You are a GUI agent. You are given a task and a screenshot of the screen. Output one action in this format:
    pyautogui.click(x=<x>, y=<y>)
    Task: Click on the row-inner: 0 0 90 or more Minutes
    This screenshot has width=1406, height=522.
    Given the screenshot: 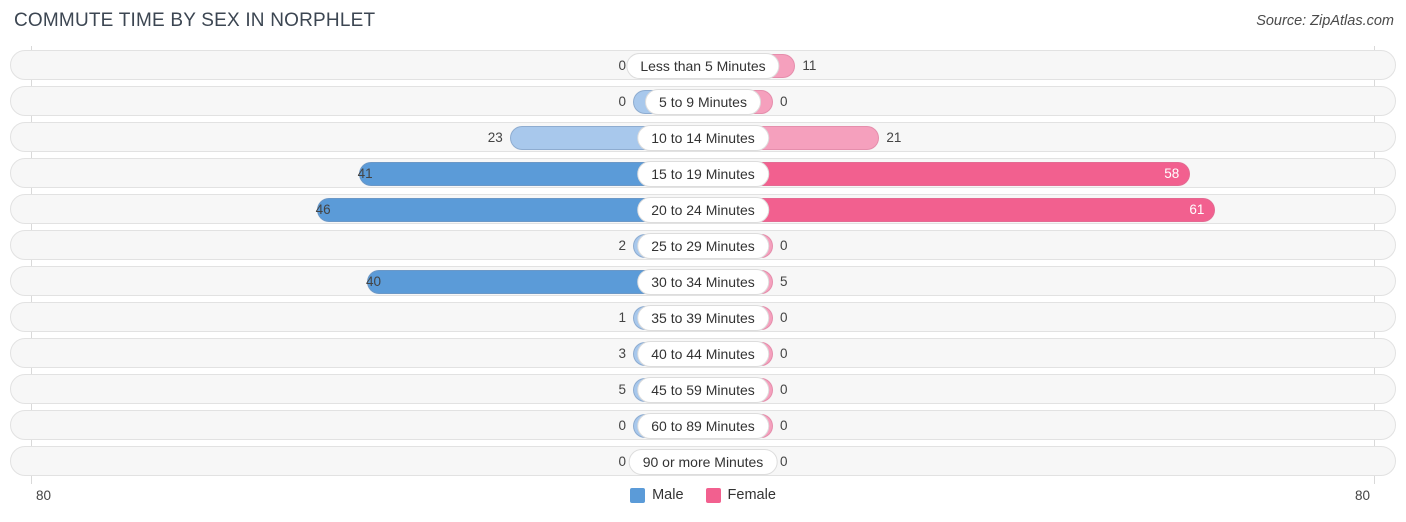 What is the action you would take?
    pyautogui.click(x=703, y=461)
    